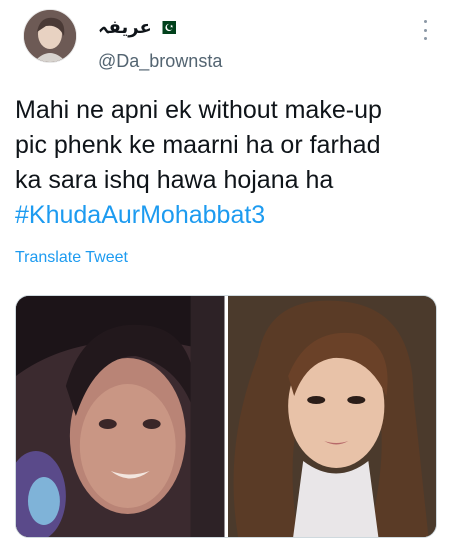  Describe the element at coordinates (71, 258) in the screenshot. I see `translate-tweet-link: Translate Tweet` at that location.